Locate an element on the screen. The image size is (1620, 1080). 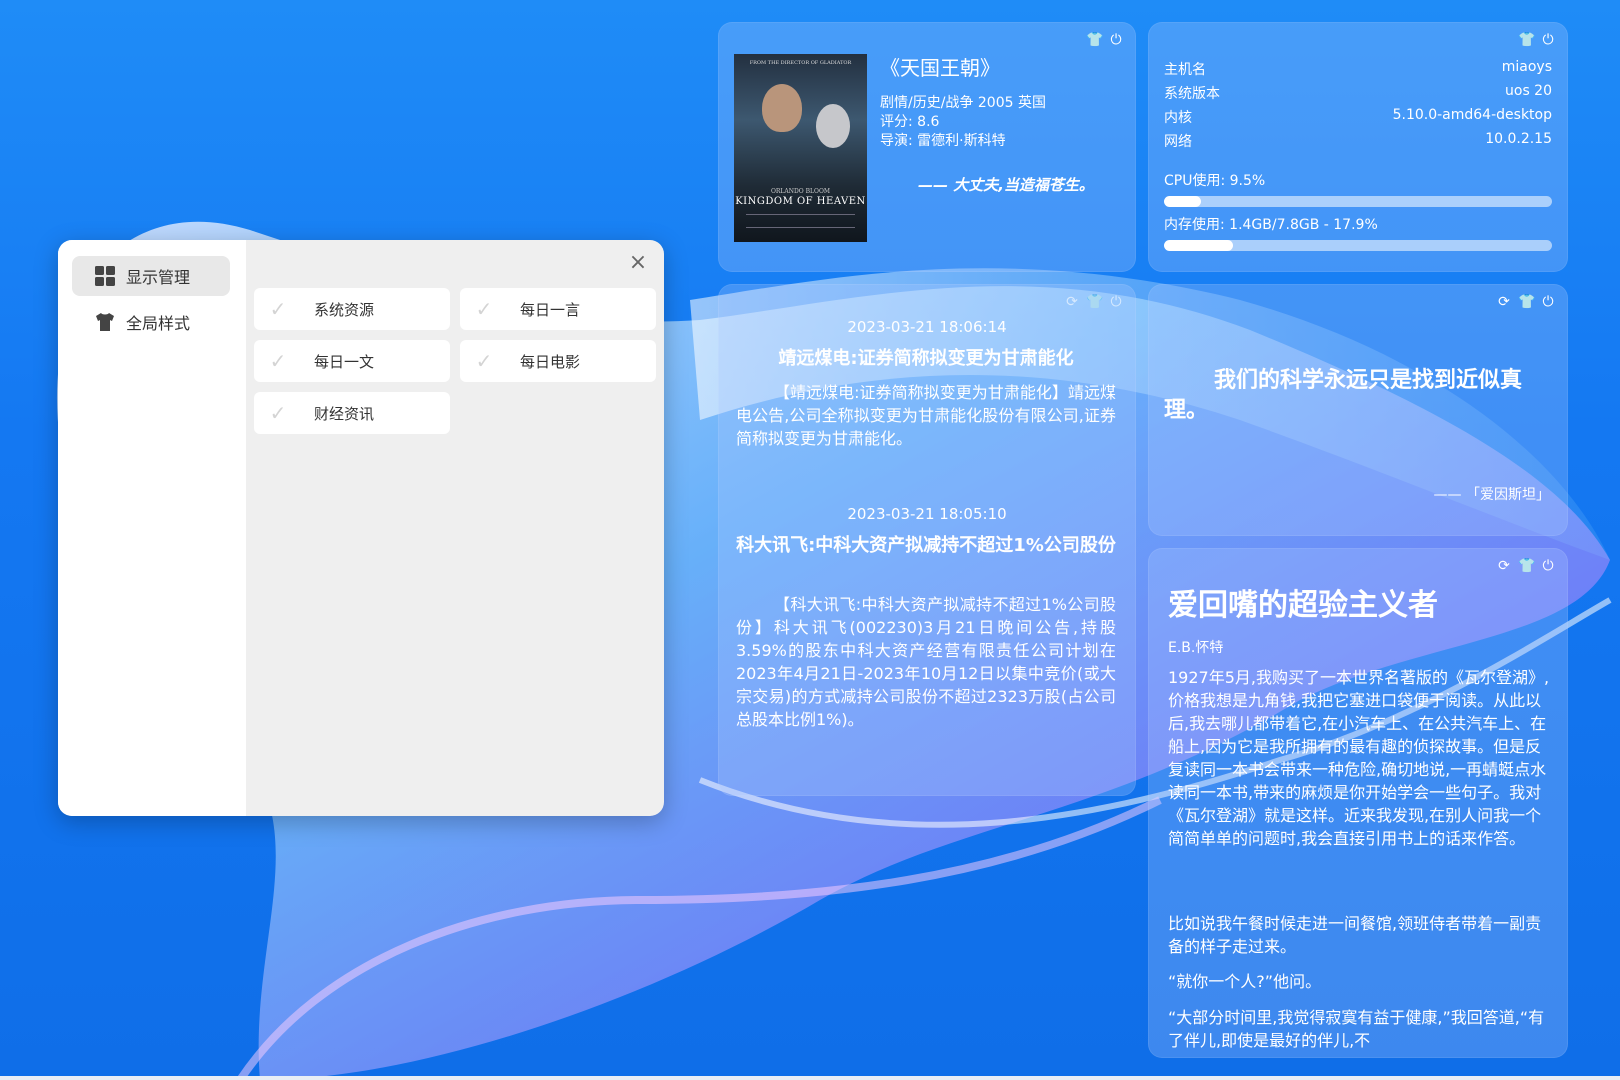
mem-usage-label: 内存使用: 1.4GB/7.8GB - 17.9% is located at coordinates (1358, 224).